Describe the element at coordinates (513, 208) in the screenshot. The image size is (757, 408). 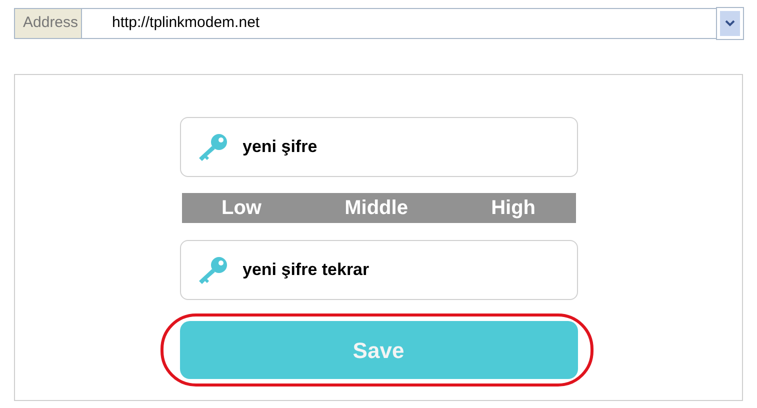
I see `strength-label: High` at that location.